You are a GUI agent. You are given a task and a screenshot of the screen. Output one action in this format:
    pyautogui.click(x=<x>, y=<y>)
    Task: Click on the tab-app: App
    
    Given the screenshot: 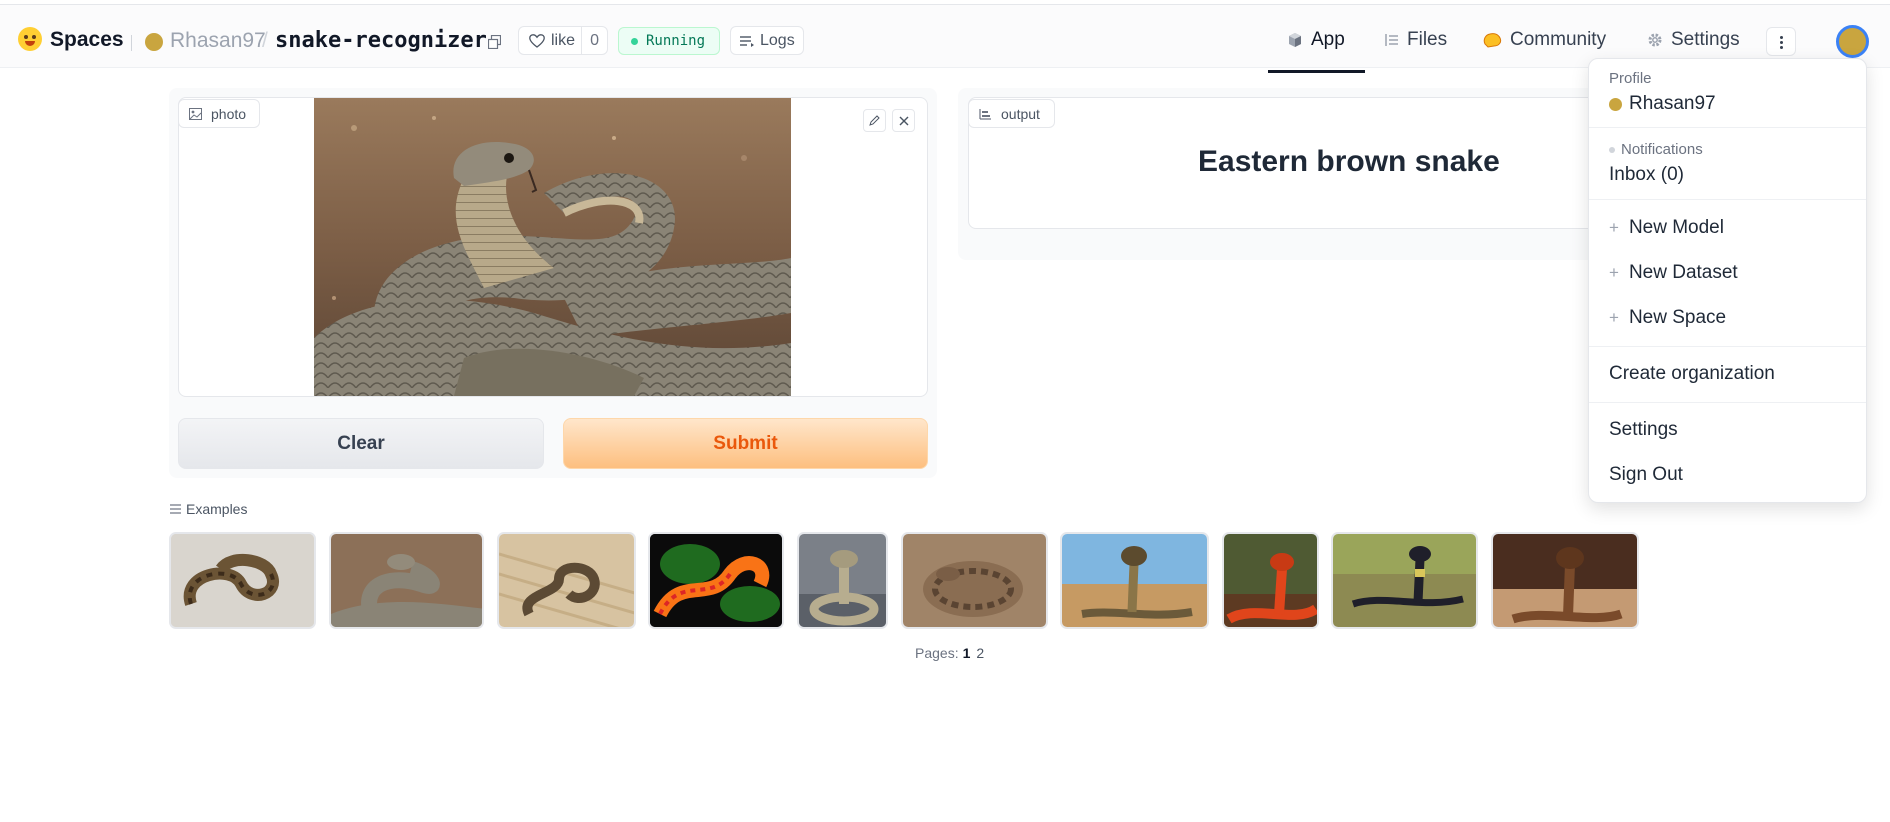 What is the action you would take?
    pyautogui.click(x=1316, y=40)
    